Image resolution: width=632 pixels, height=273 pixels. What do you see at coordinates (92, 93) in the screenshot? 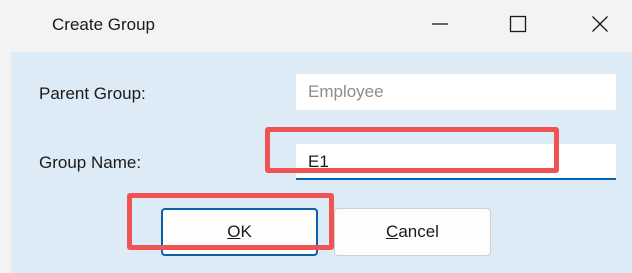
I see `parent-group-label: Parent Group:` at bounding box center [92, 93].